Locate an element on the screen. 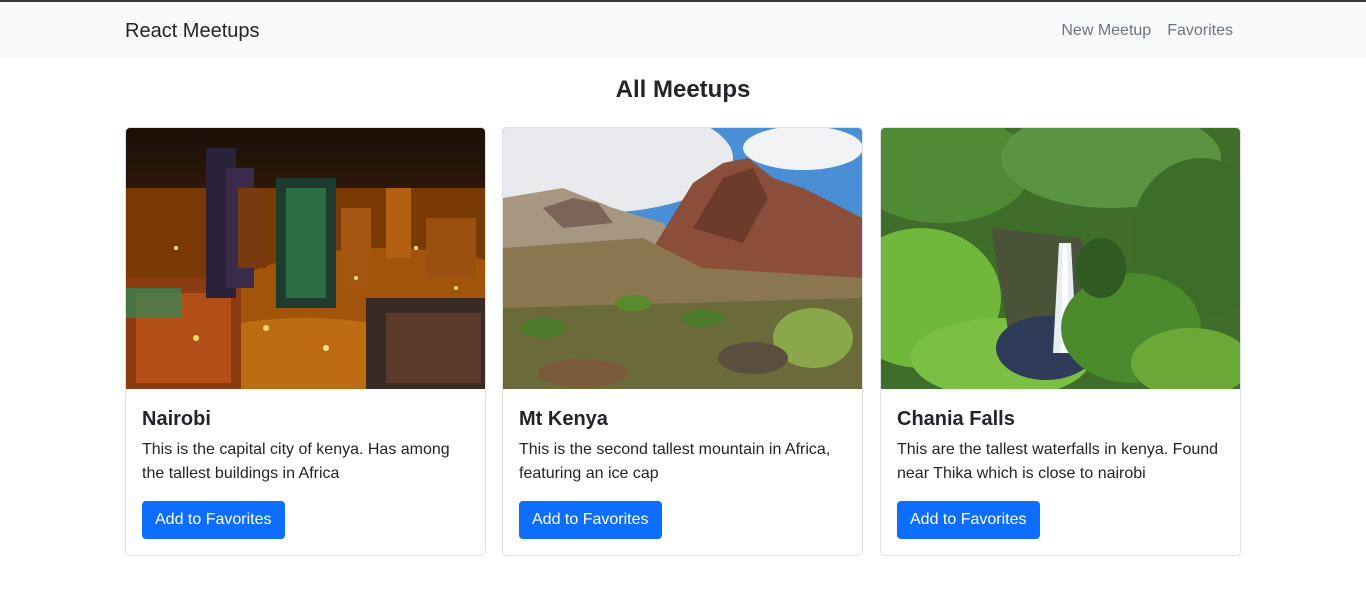 This screenshot has width=1366, height=616. nav-link-favorites: Favorites is located at coordinates (1200, 31).